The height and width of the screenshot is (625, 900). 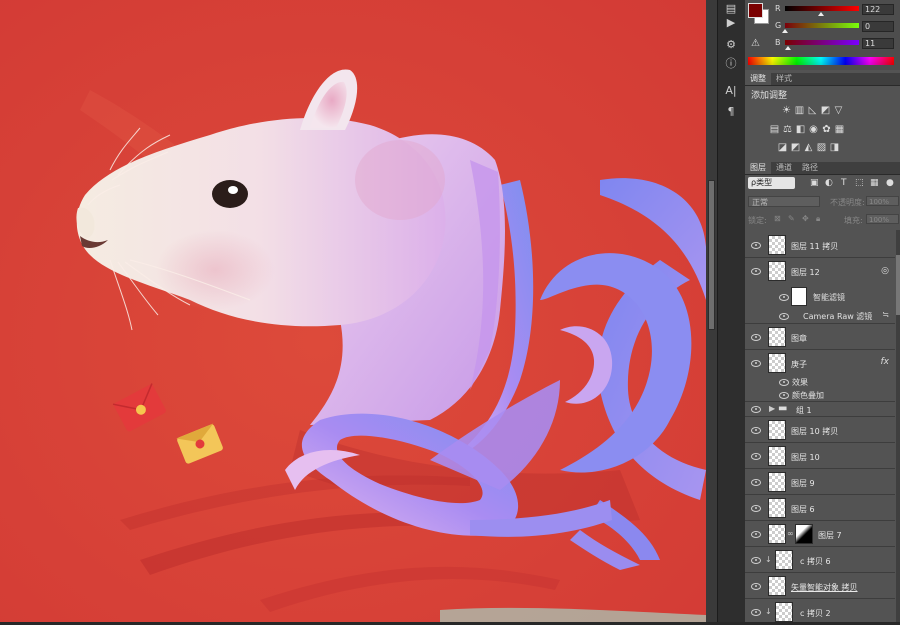 I want to click on expand-arrow-icon: ▶, so click(x=772, y=408).